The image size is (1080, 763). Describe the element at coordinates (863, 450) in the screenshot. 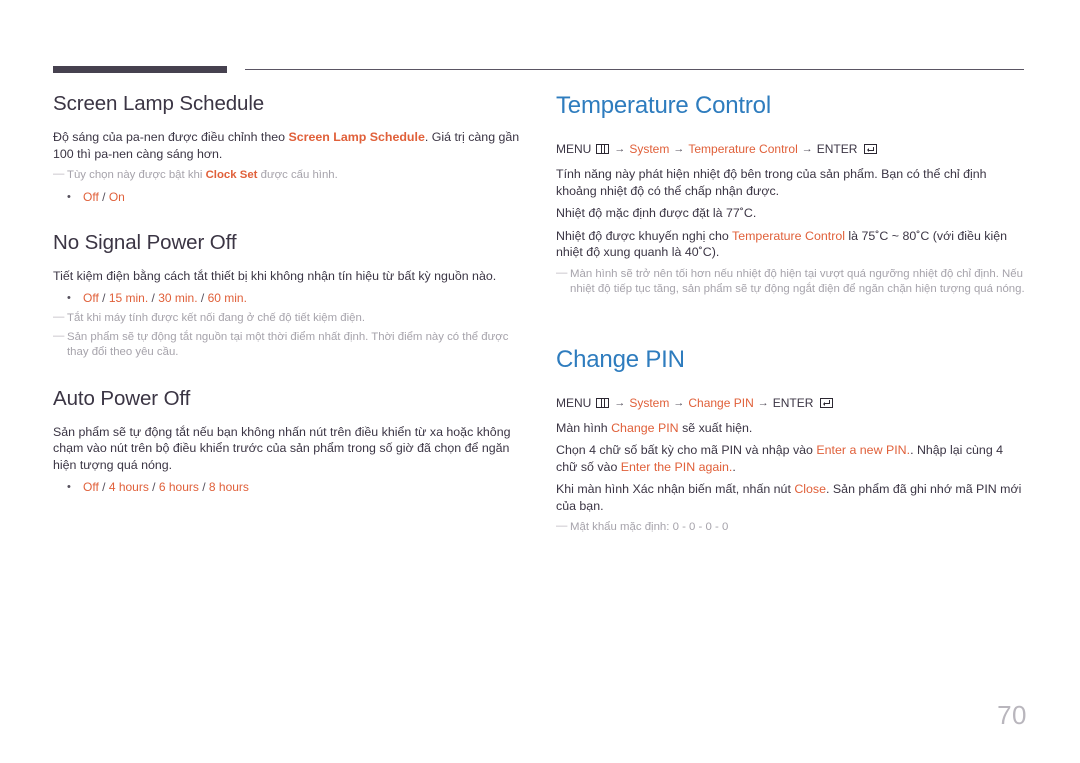

I see `accent-enter-a-new-pin: Enter a new PIN.` at that location.